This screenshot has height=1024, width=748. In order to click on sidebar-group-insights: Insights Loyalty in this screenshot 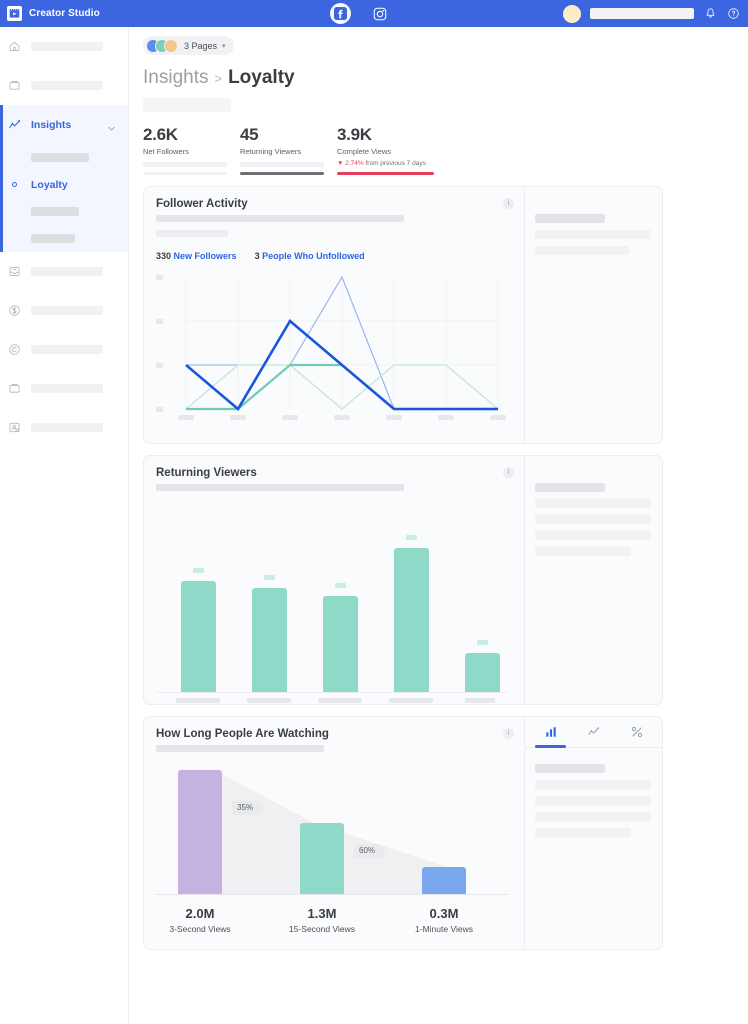, I will do `click(64, 178)`.